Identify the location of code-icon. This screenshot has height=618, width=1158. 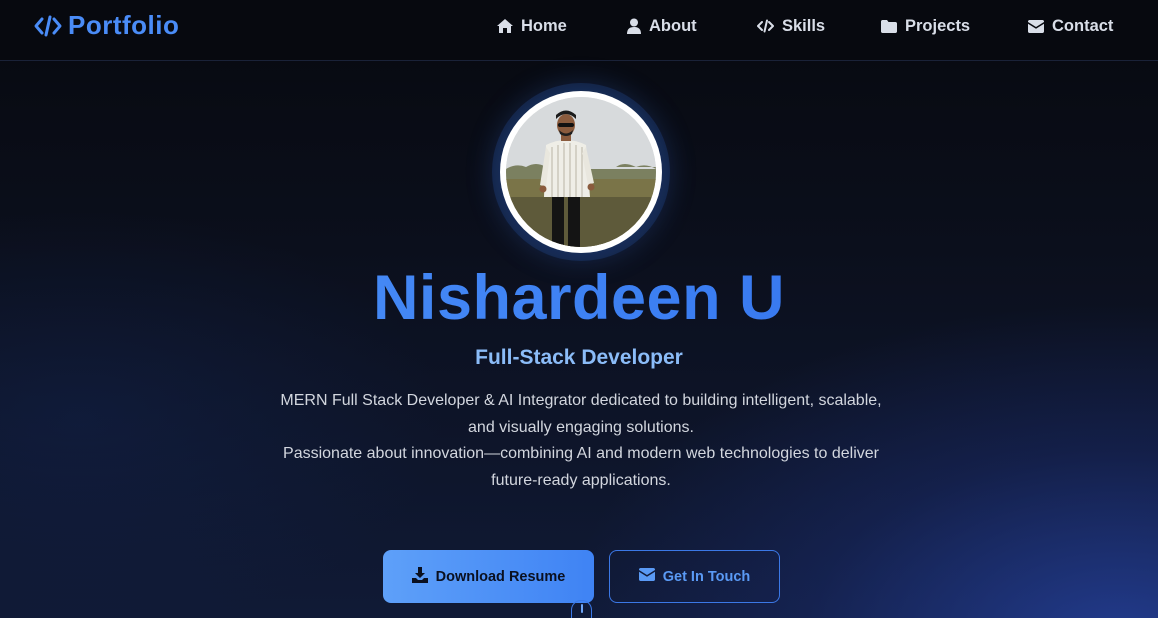
(765, 26).